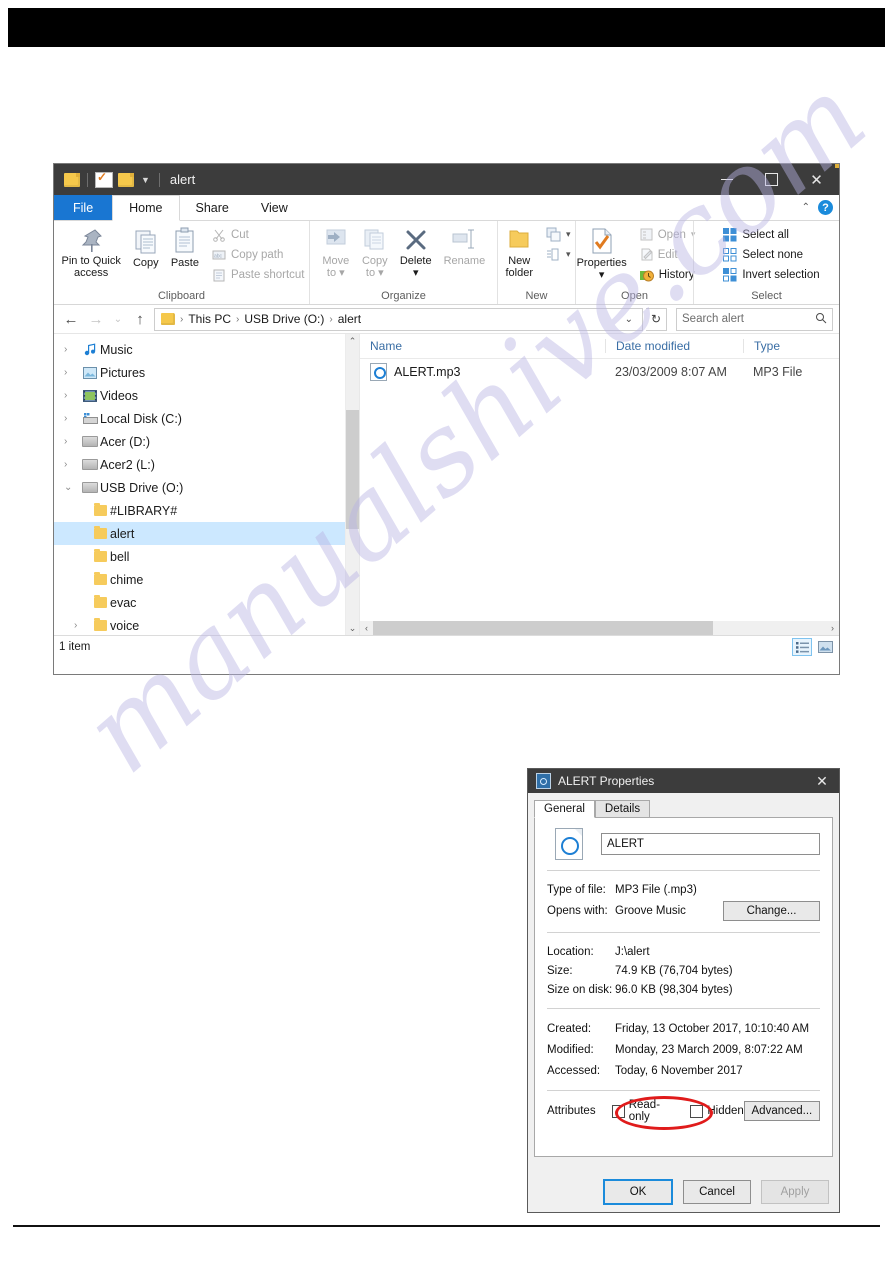  I want to click on large-icons-view-button, so click(825, 647).